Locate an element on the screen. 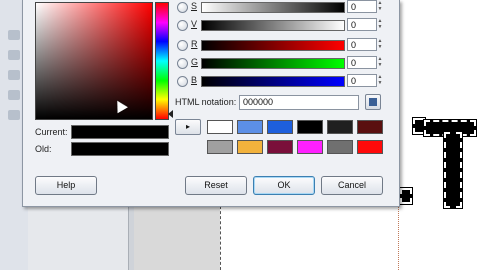 The height and width of the screenshot is (270, 480). ok-button: OK is located at coordinates (284, 185).